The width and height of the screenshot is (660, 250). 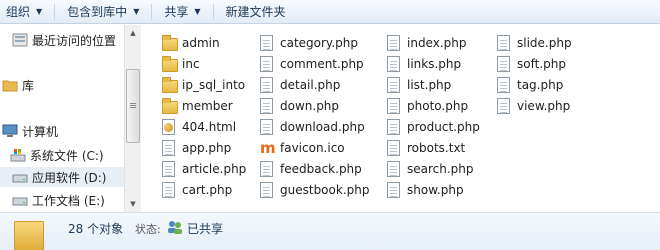 What do you see at coordinates (133, 33) in the screenshot?
I see `scroll-up-arrow-icon: ▲` at bounding box center [133, 33].